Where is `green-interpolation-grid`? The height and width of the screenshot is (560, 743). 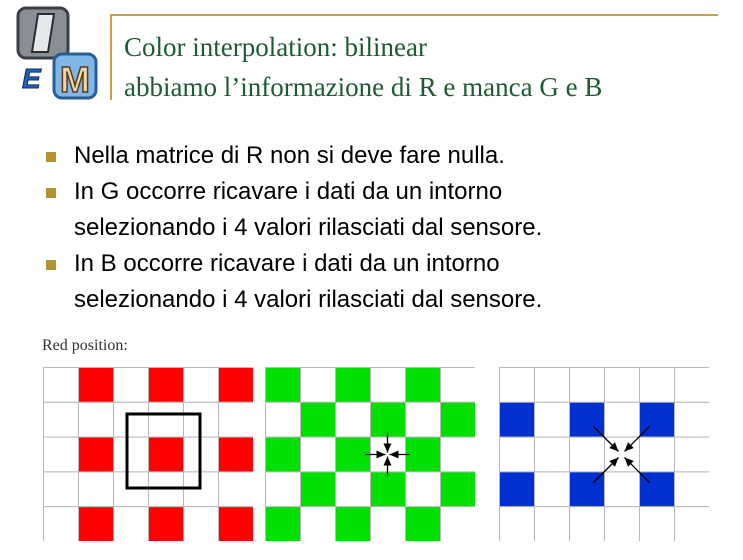
green-interpolation-grid is located at coordinates (370, 454).